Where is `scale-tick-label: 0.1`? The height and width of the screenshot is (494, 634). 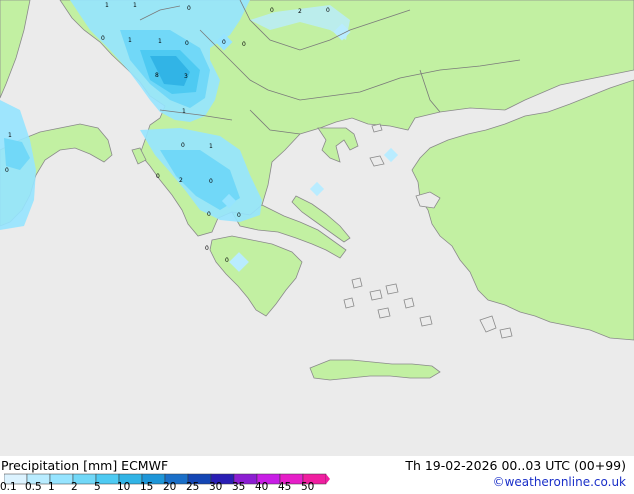 scale-tick-label: 0.1 is located at coordinates (8, 487).